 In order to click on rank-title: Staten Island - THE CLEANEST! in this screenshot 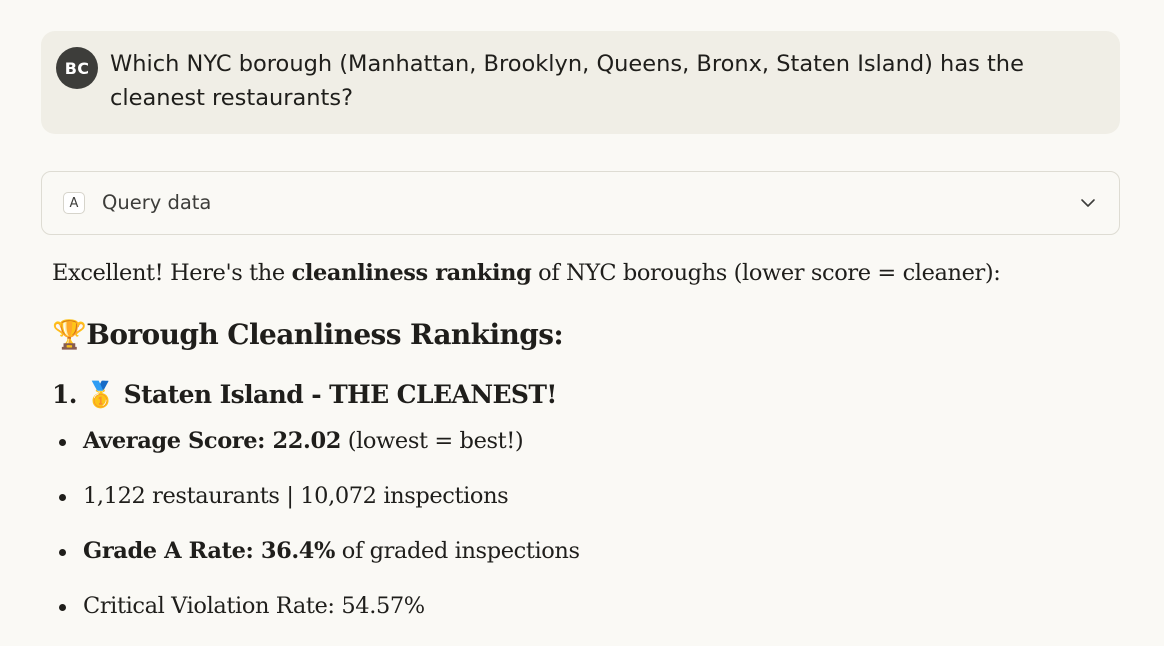, I will do `click(340, 394)`.